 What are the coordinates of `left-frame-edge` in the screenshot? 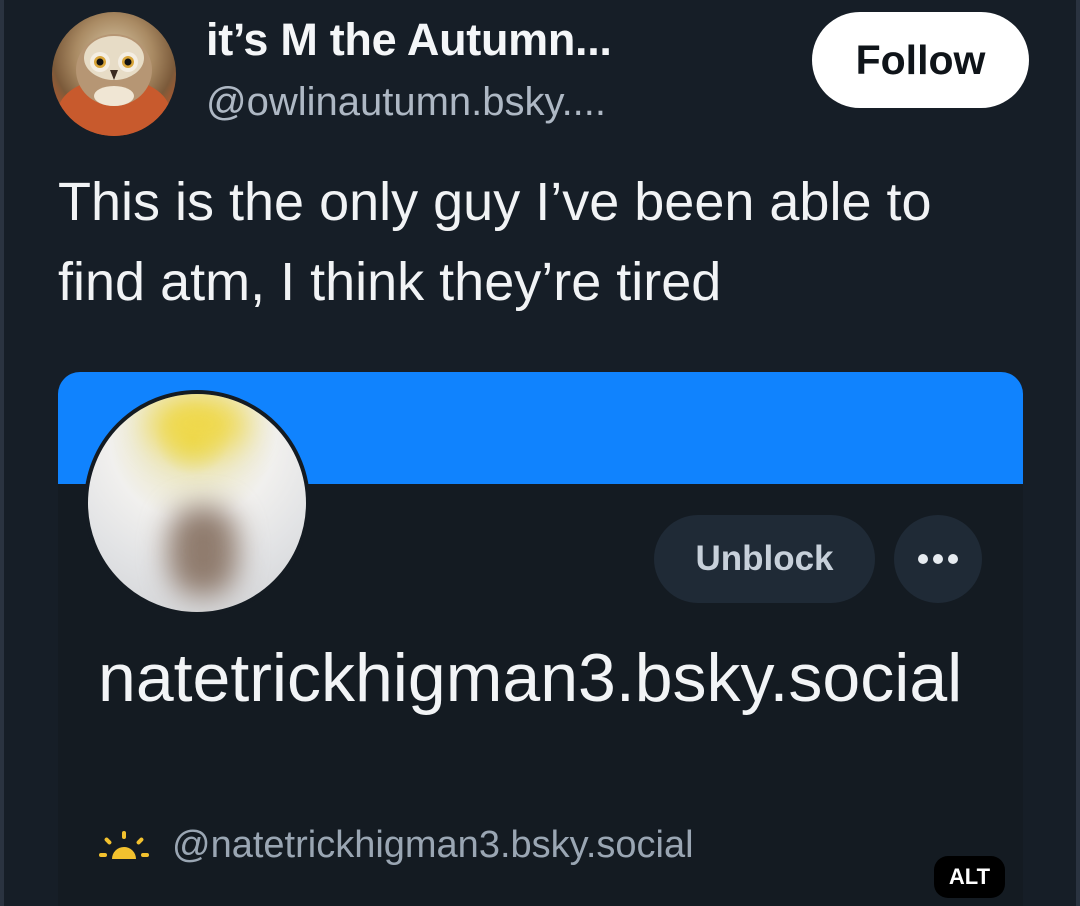 It's located at (2, 453).